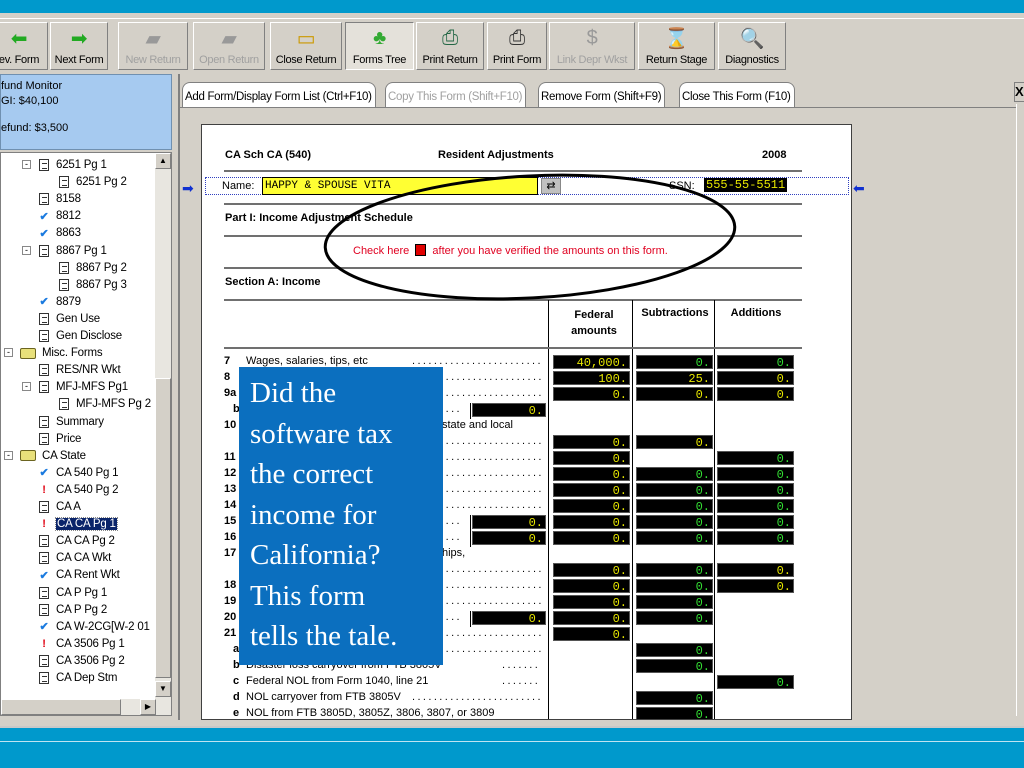 Image resolution: width=1024 pixels, height=768 pixels. What do you see at coordinates (313, 514) in the screenshot?
I see `callout-line: income for` at bounding box center [313, 514].